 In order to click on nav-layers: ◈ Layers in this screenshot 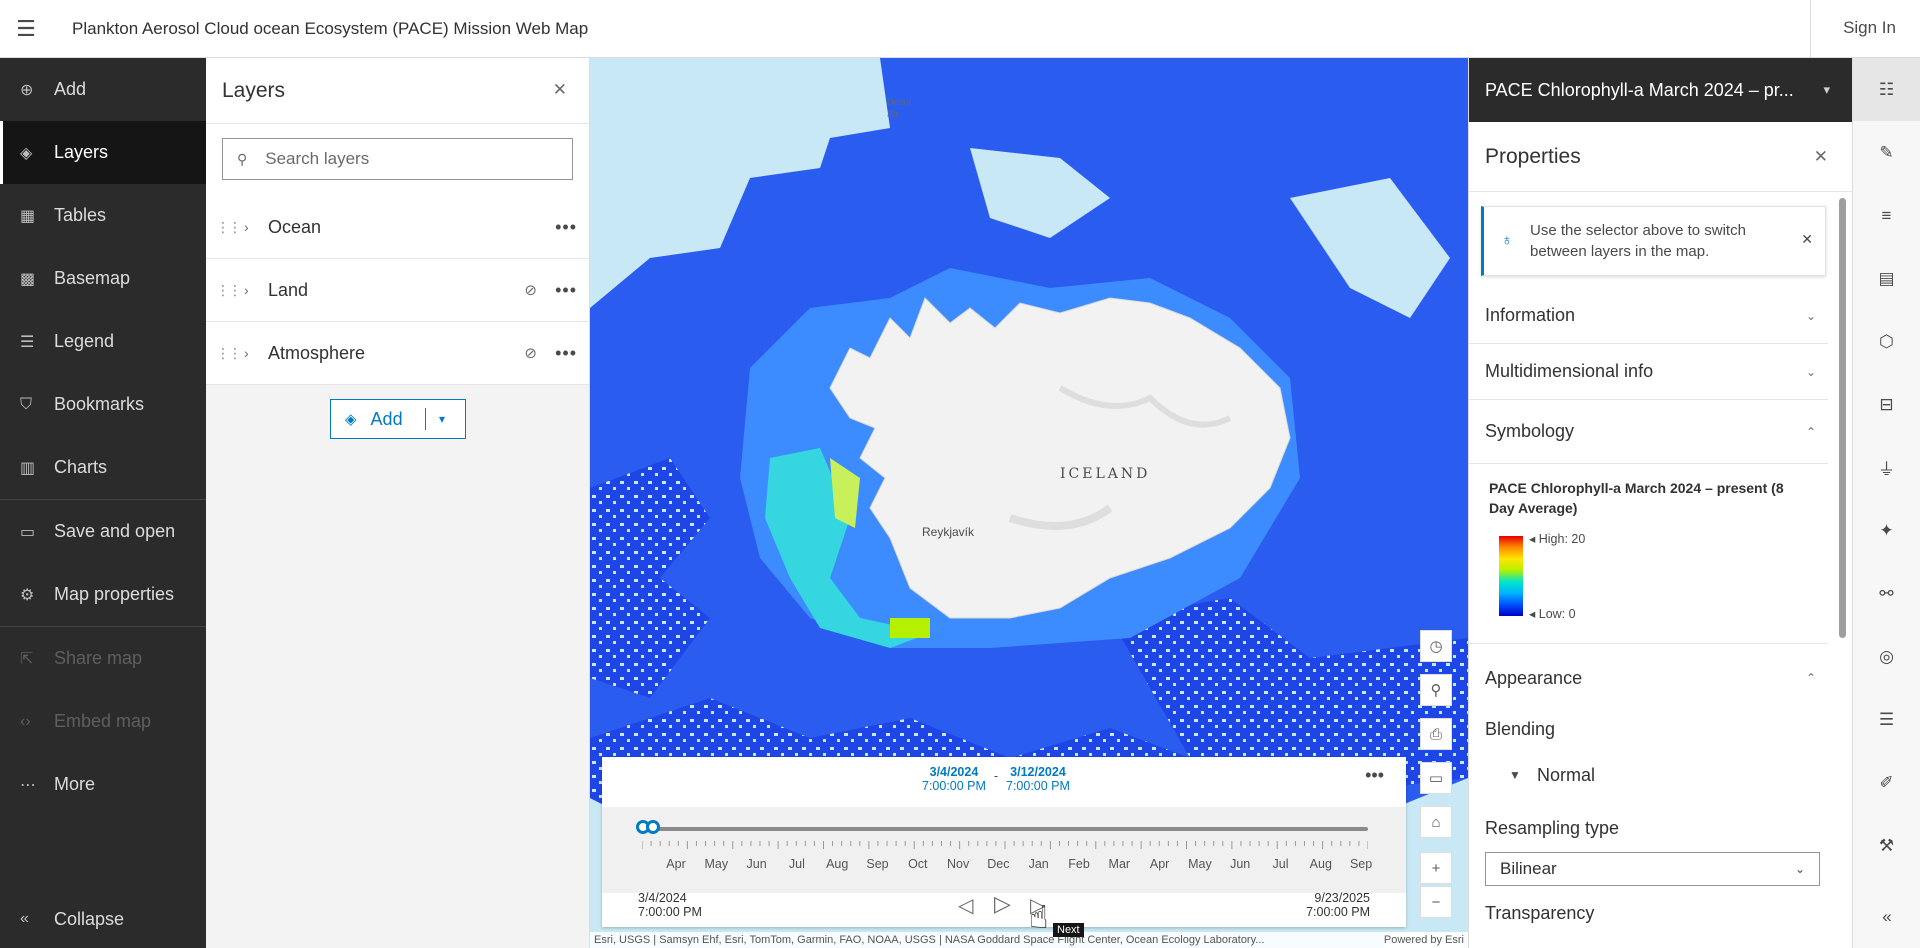, I will do `click(103, 152)`.